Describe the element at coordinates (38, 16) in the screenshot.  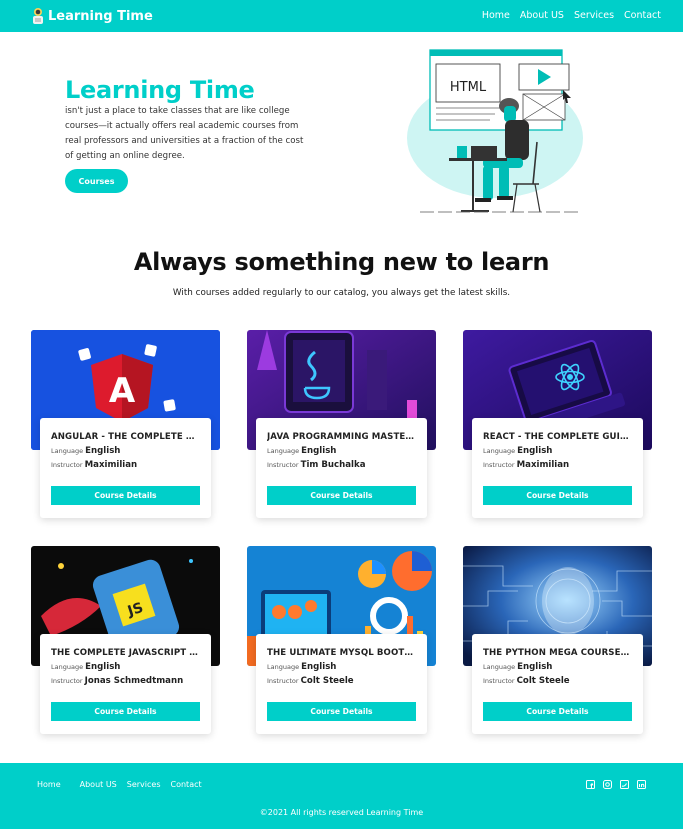
I see `brand-logo-icon` at that location.